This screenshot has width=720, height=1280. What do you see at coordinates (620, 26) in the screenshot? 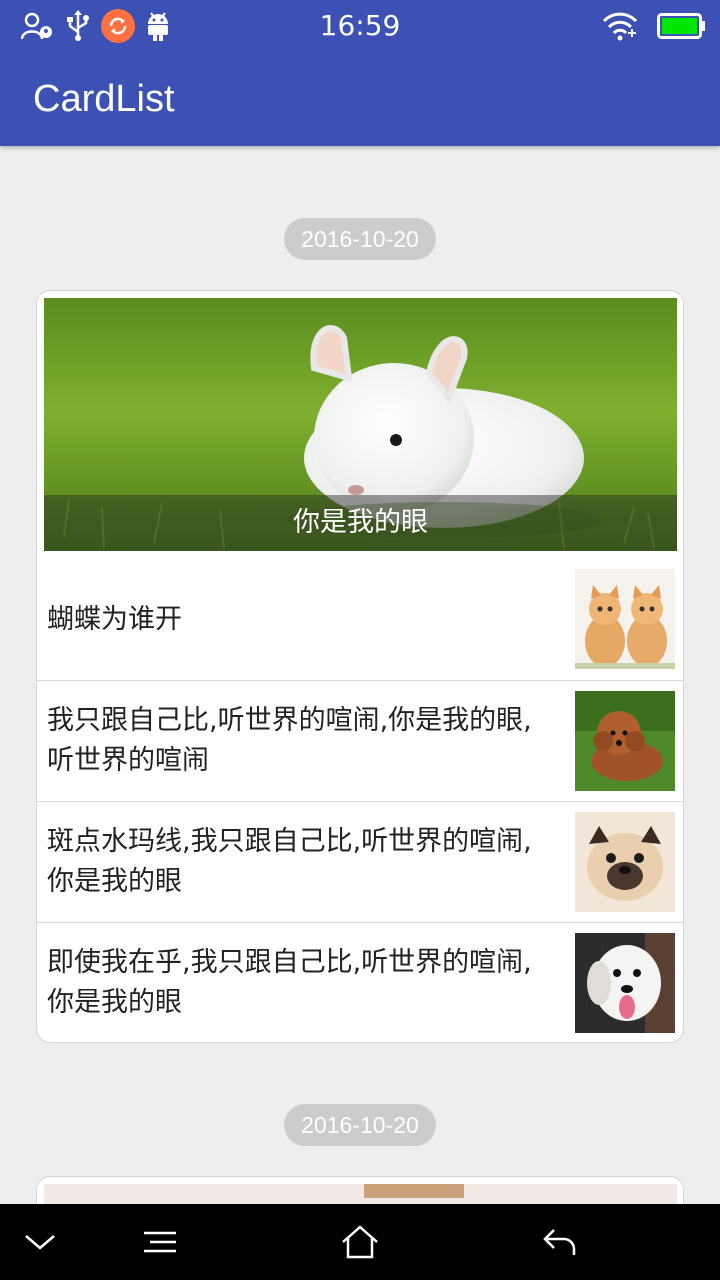
I see `wifi-icon` at bounding box center [620, 26].